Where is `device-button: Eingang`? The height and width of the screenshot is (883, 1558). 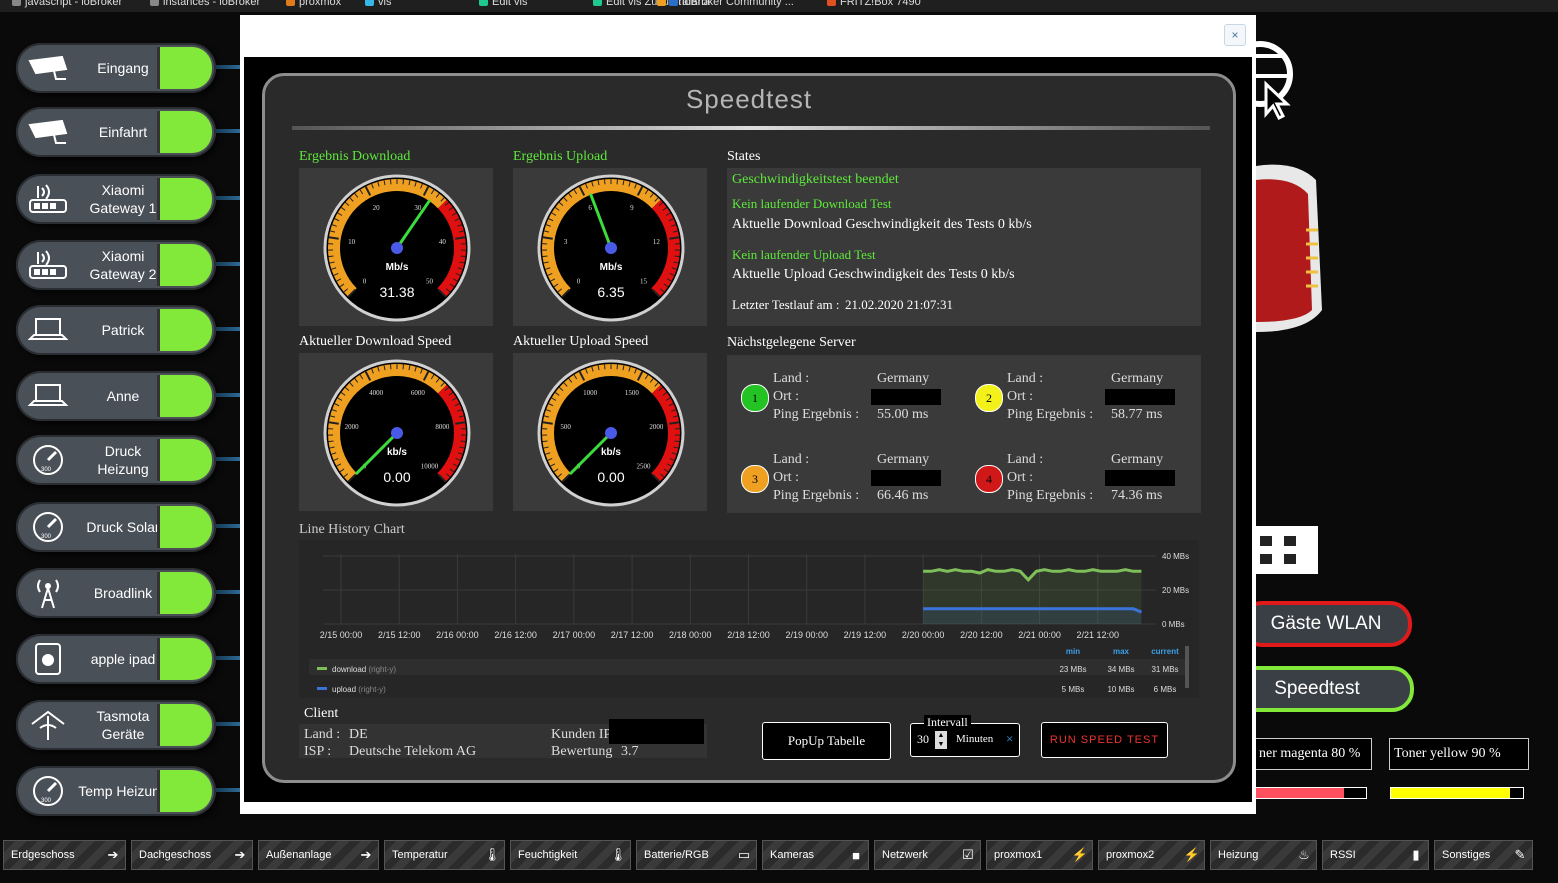 device-button: Eingang is located at coordinates (116, 68).